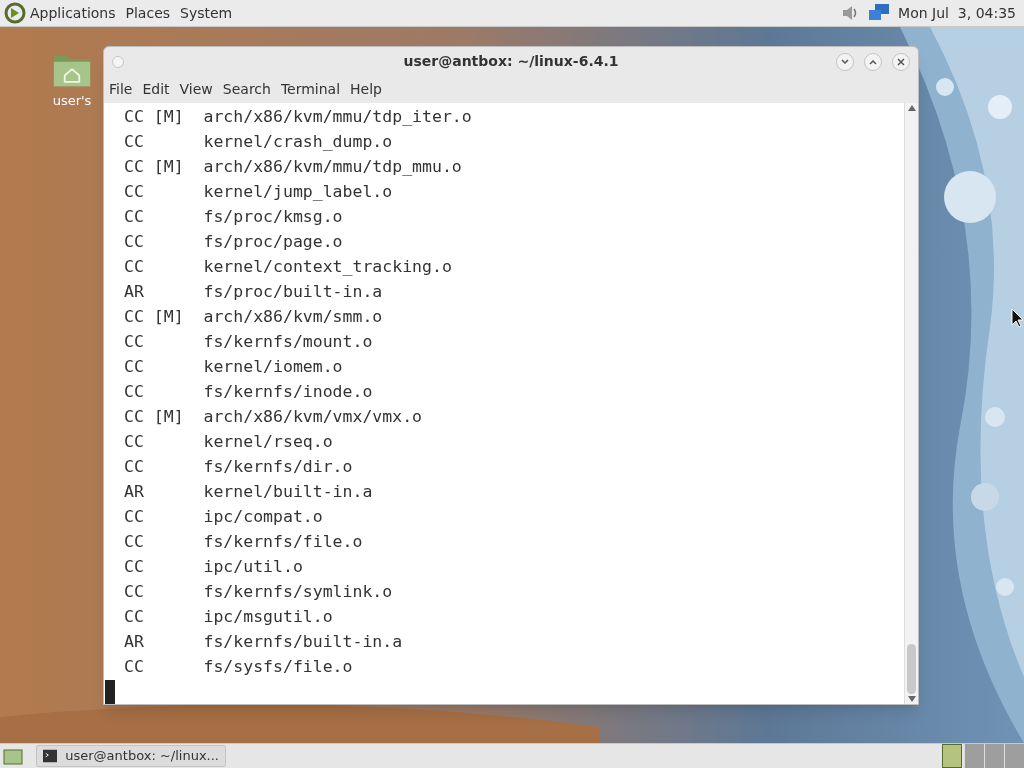 This screenshot has width=1024, height=768. I want to click on terminal-line: CC kernel/rseq.o, so click(229, 442).